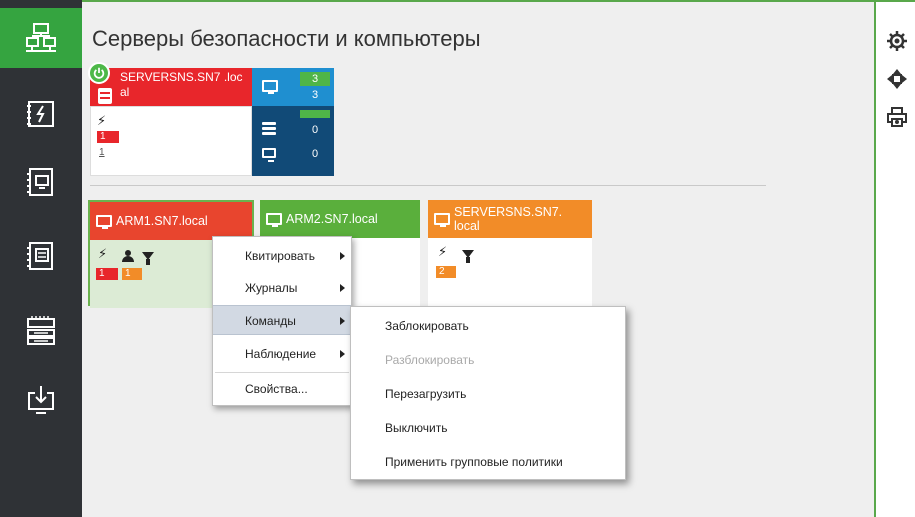 The width and height of the screenshot is (915, 517). I want to click on menu-item-label: Команды, so click(270, 321).